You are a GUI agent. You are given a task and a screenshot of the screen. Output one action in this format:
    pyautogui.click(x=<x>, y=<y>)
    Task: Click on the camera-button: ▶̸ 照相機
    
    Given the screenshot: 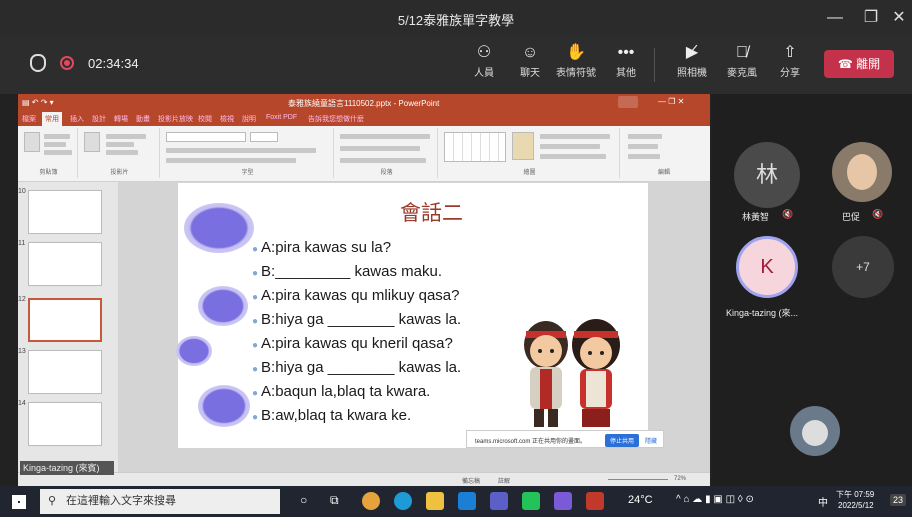 What is the action you would take?
    pyautogui.click(x=692, y=60)
    